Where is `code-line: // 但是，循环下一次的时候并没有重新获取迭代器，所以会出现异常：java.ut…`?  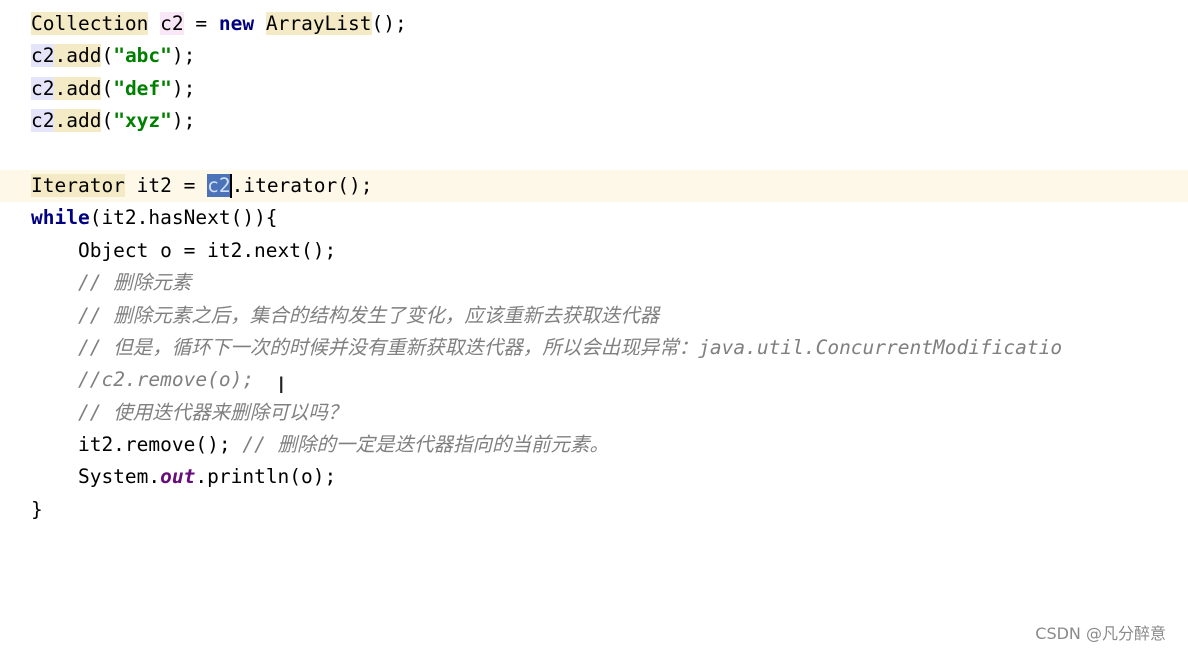
code-line: // 但是，循环下一次的时候并没有重新获取迭代器，所以会出现异常：java.ut… is located at coordinates (594, 348).